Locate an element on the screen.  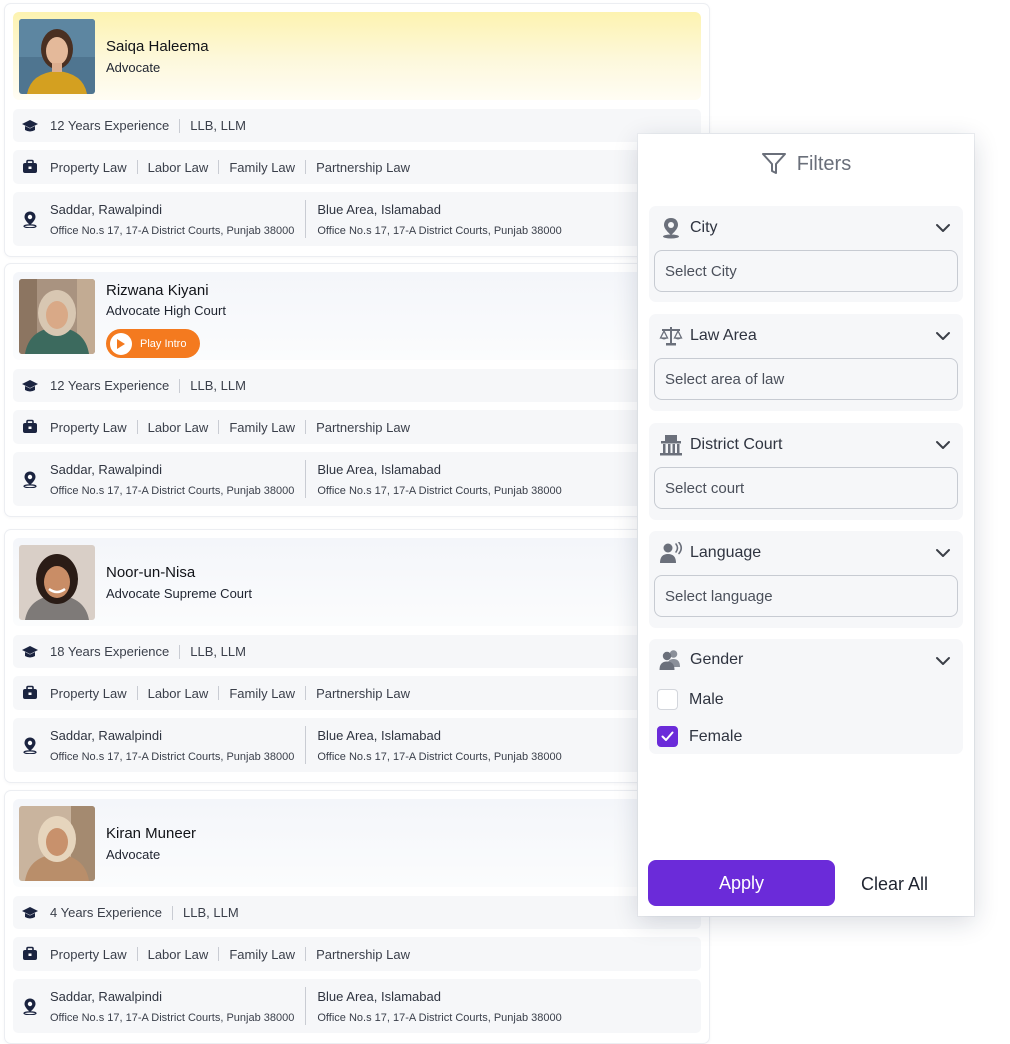
city-filter: City Select City is located at coordinates (806, 254).